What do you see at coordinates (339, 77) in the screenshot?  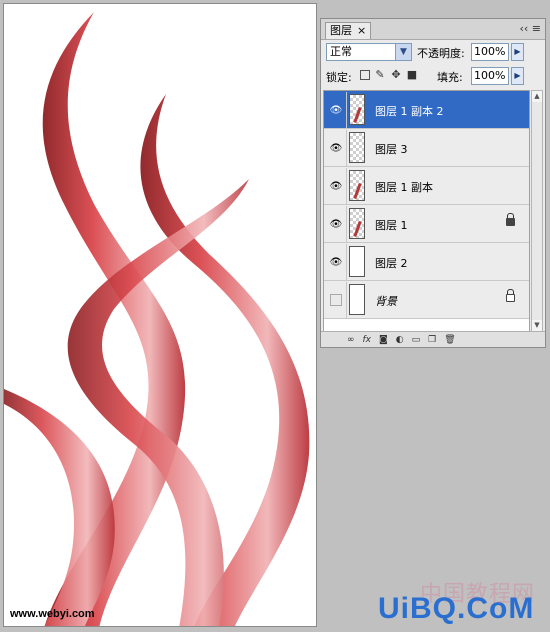 I see `lock-label: 锁定:` at bounding box center [339, 77].